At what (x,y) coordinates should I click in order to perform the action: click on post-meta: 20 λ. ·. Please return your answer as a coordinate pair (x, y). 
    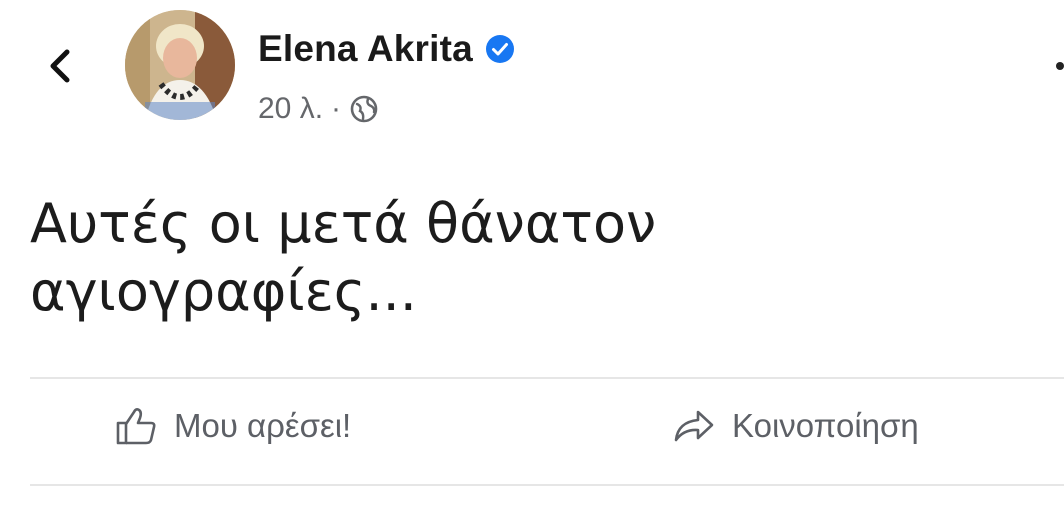
    Looking at the image, I should click on (318, 109).